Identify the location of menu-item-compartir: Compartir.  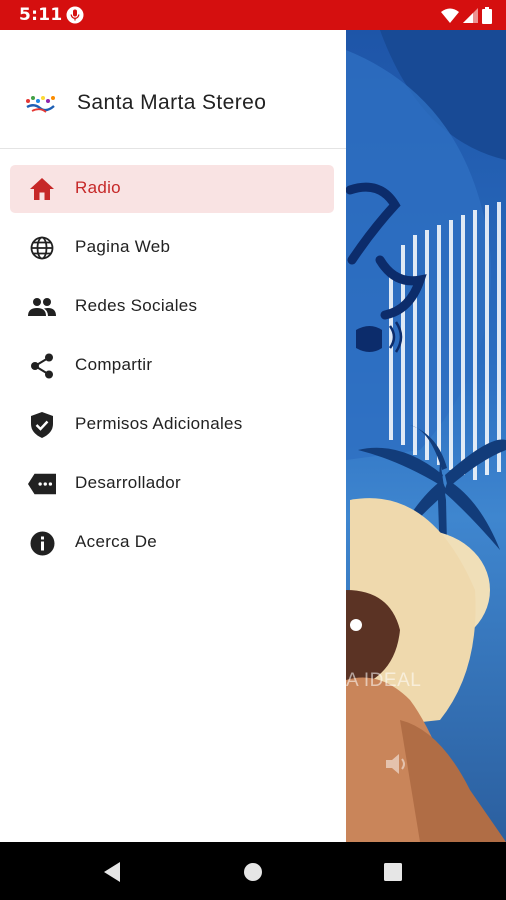
(173, 370).